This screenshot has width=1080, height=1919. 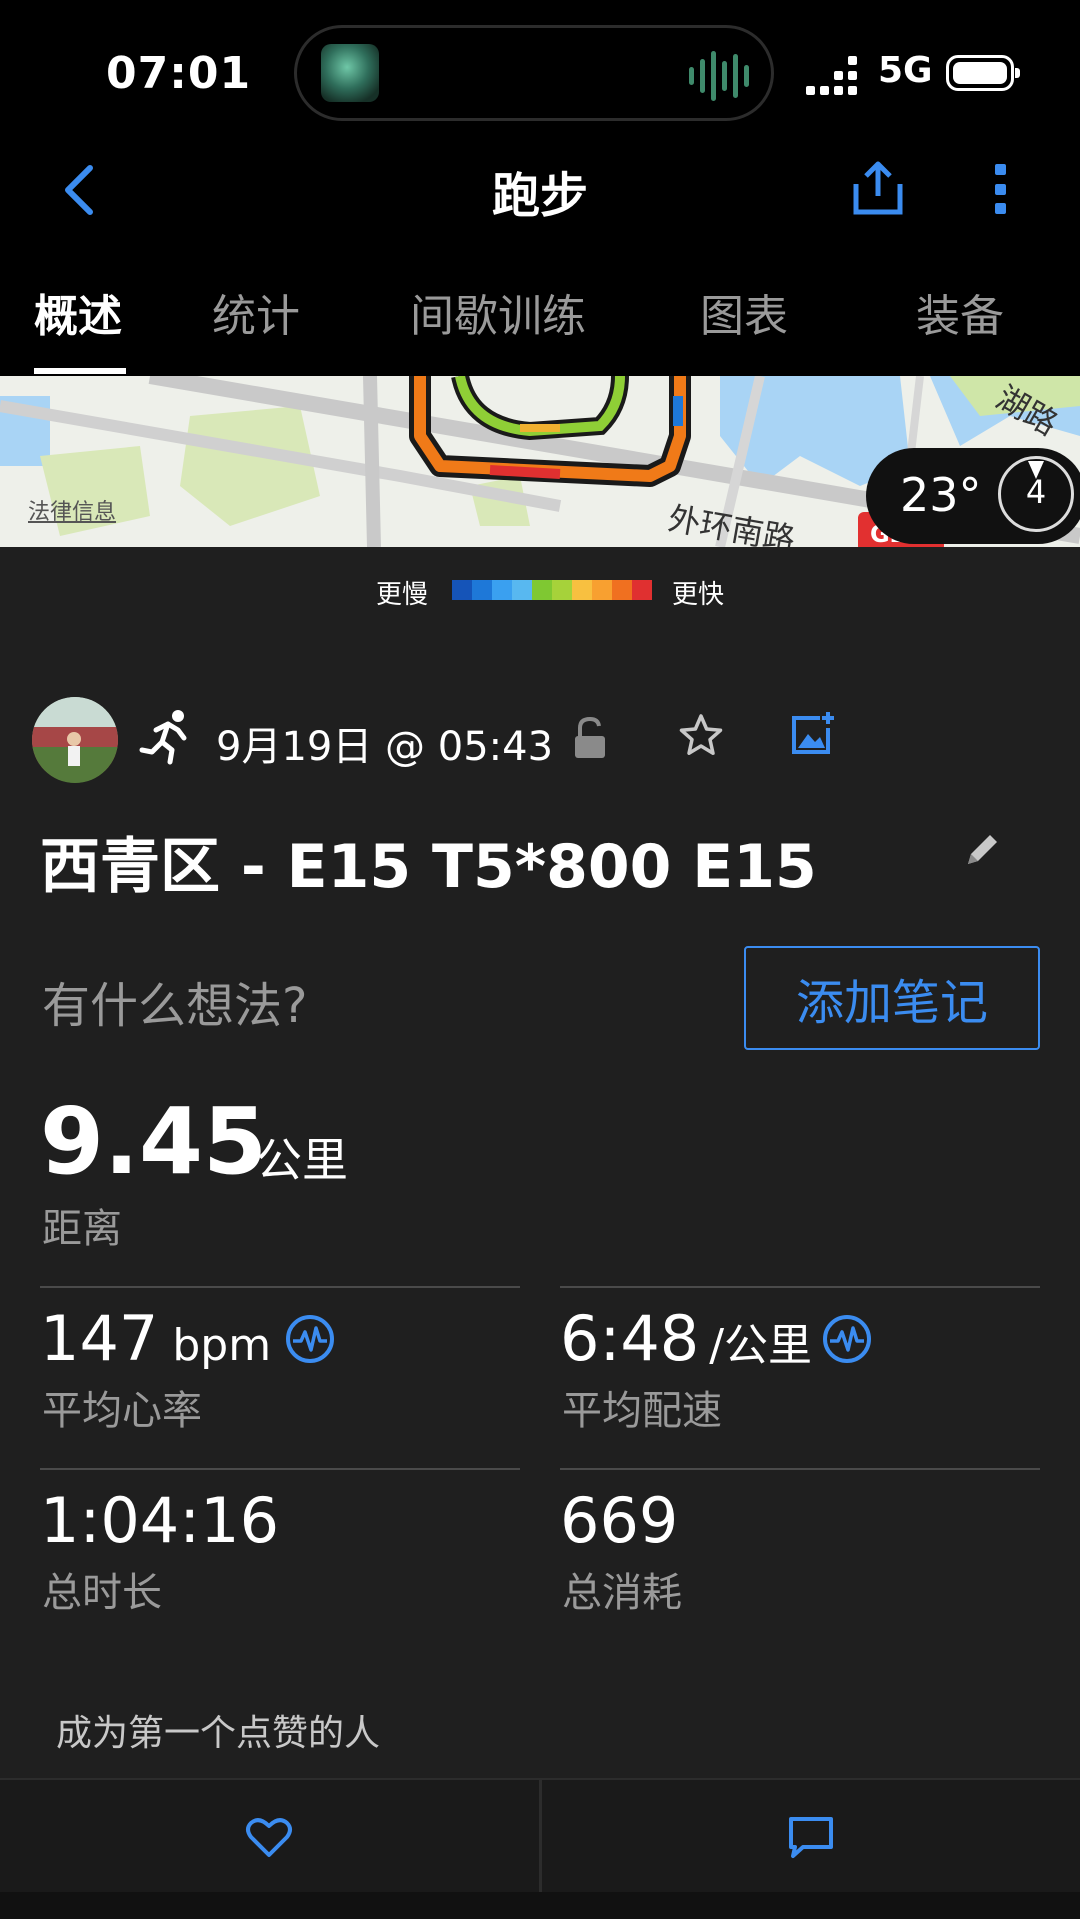 I want to click on page-title: 跑步, so click(x=539, y=196).